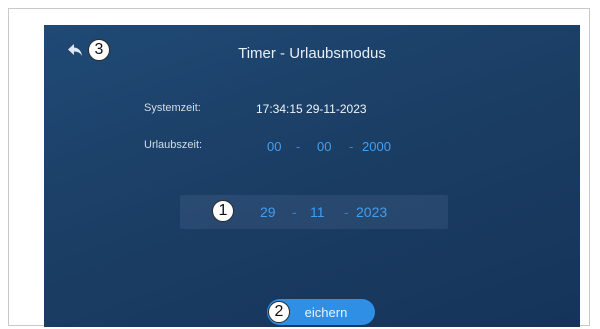 Image resolution: width=600 pixels, height=329 pixels. I want to click on system-time-label: Systemzeit:, so click(172, 108).